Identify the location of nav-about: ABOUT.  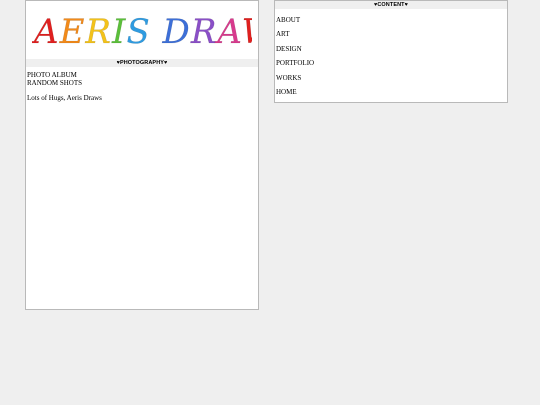
(391, 23).